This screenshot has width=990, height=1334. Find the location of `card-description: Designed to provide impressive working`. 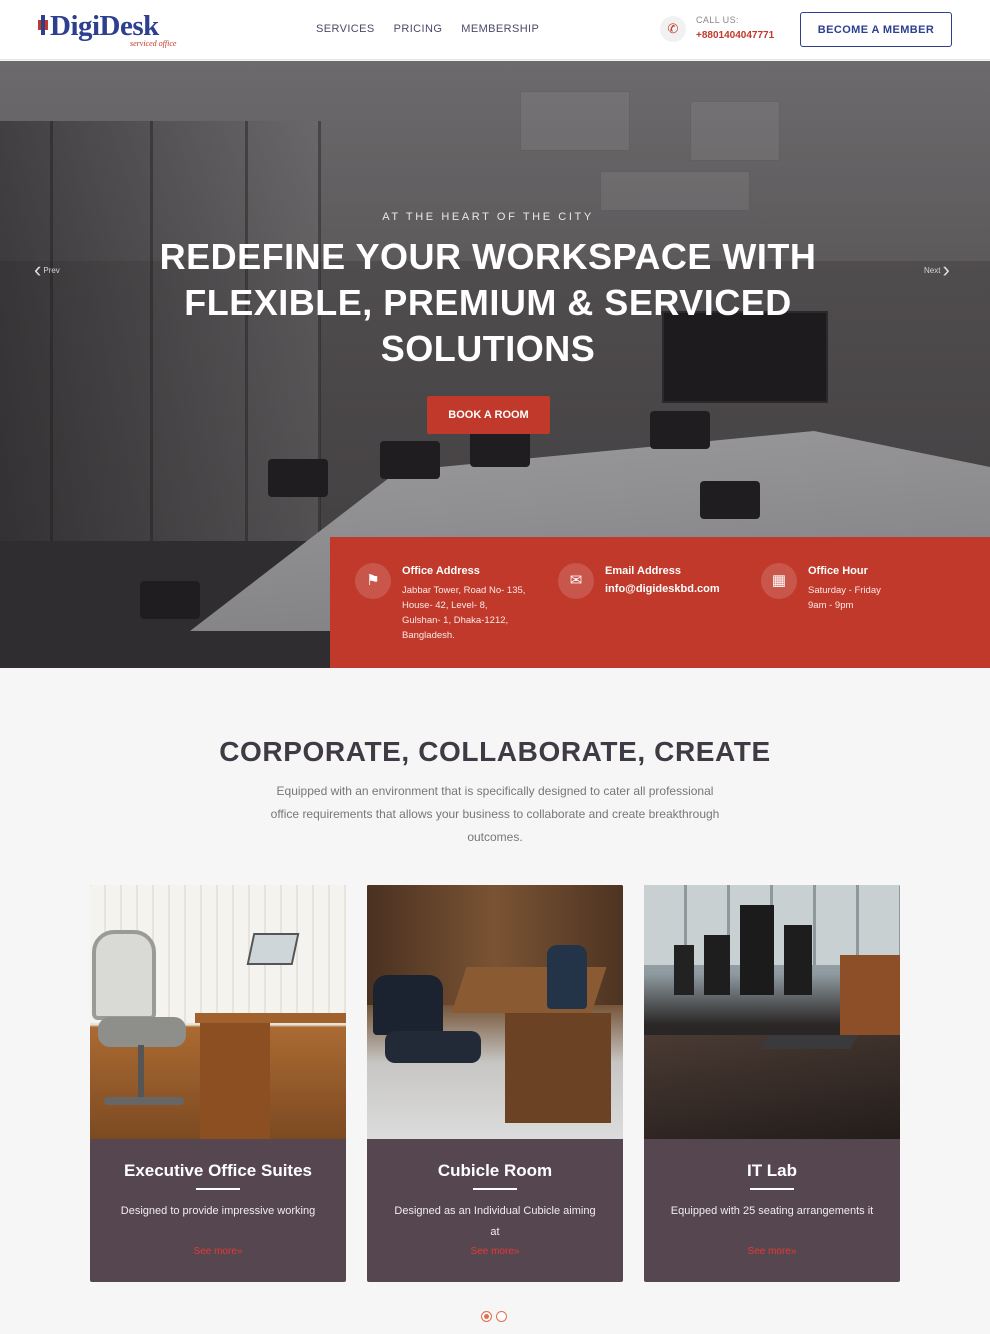

card-description: Designed to provide impressive working is located at coordinates (218, 1211).